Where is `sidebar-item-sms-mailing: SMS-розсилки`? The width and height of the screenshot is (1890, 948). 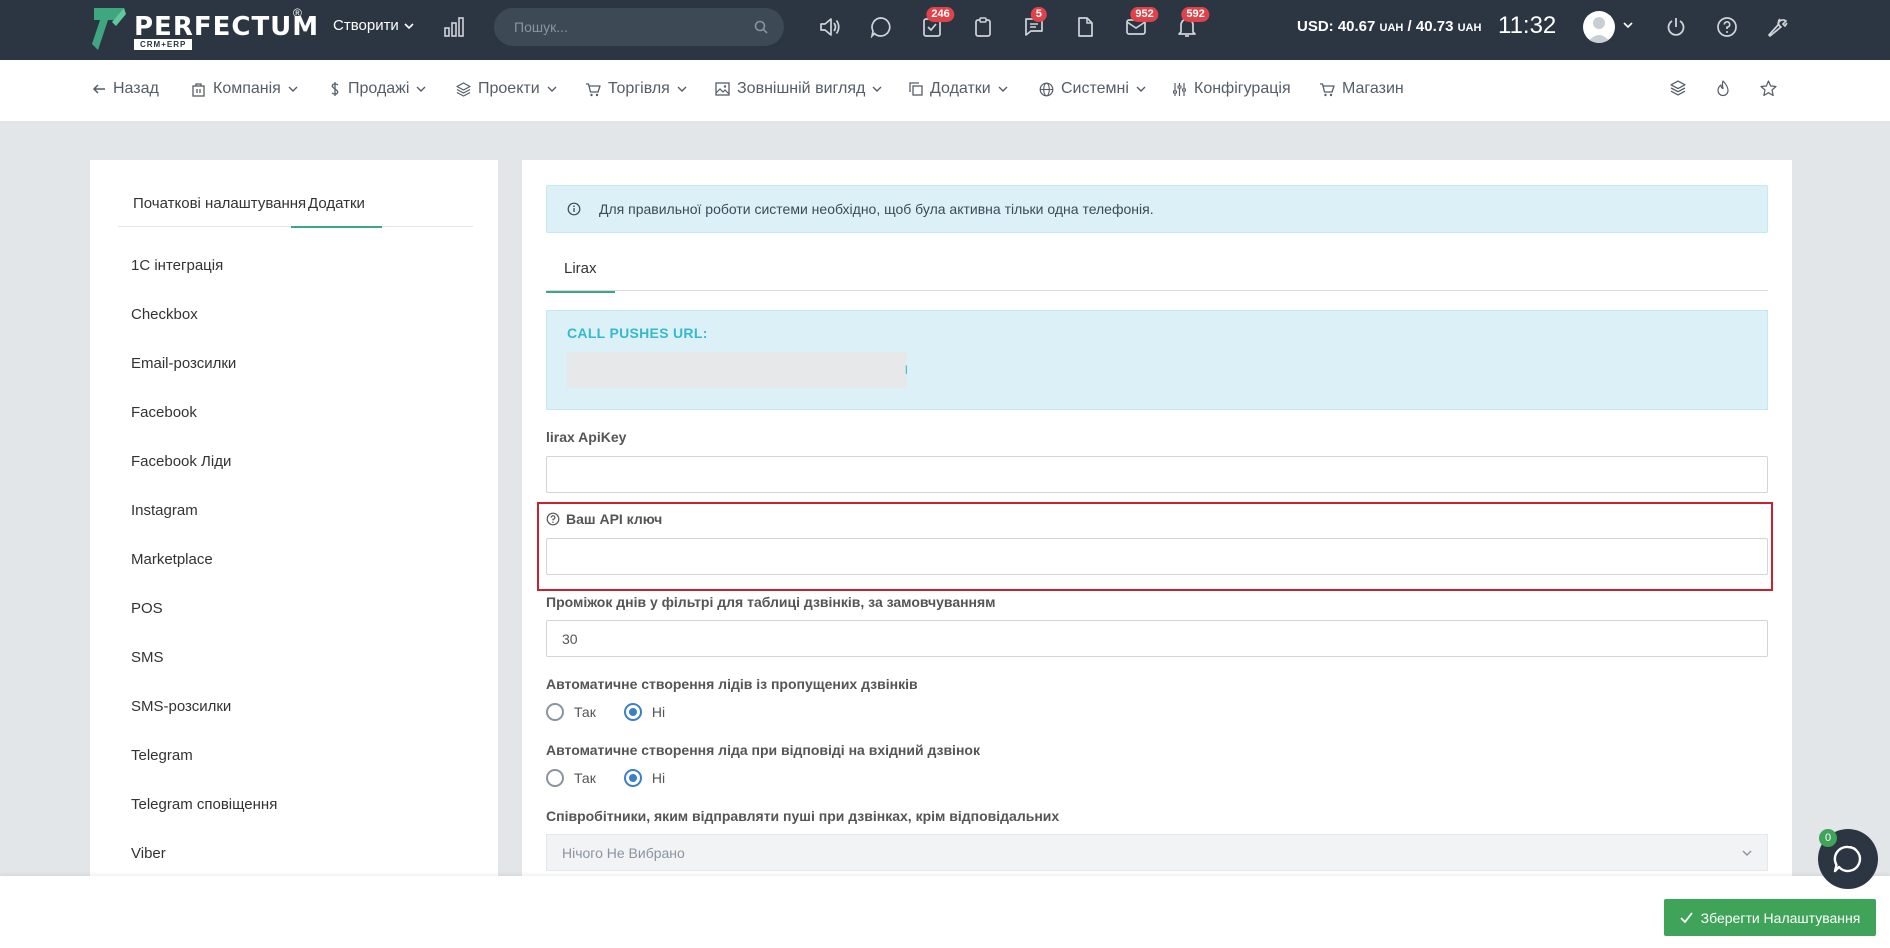 sidebar-item-sms-mailing: SMS-розсилки is located at coordinates (181, 706).